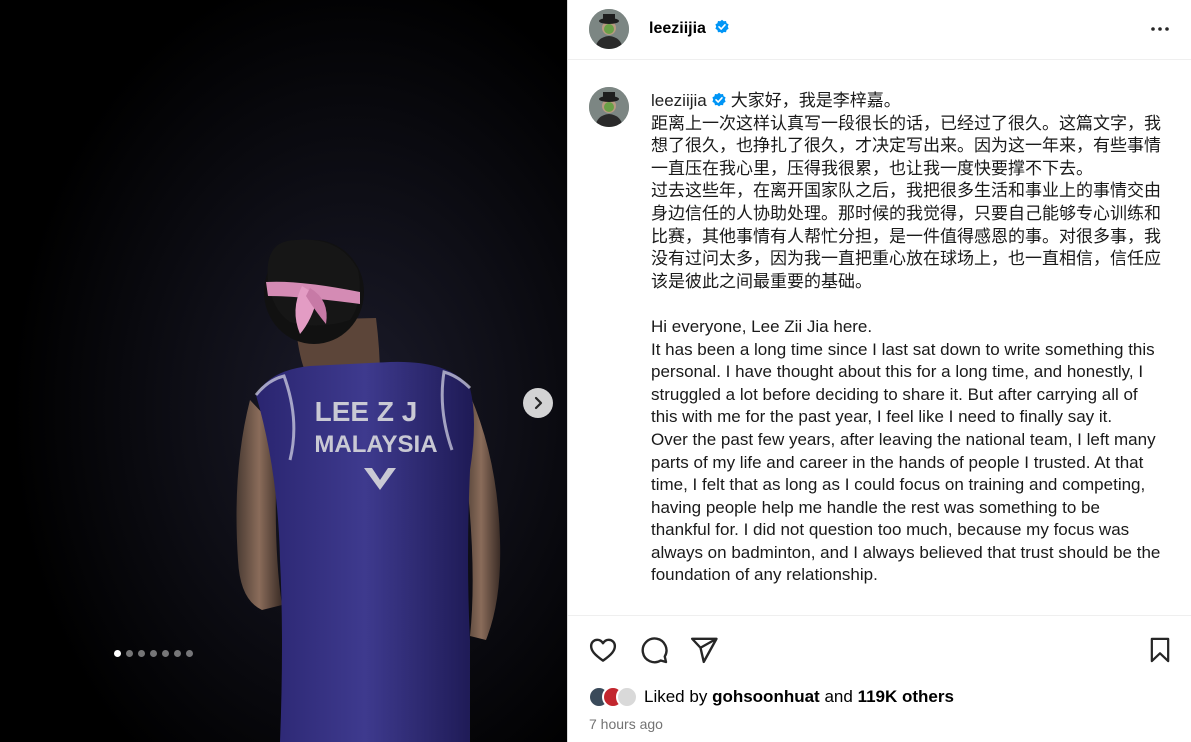  Describe the element at coordinates (704, 650) in the screenshot. I see `share-icon` at that location.